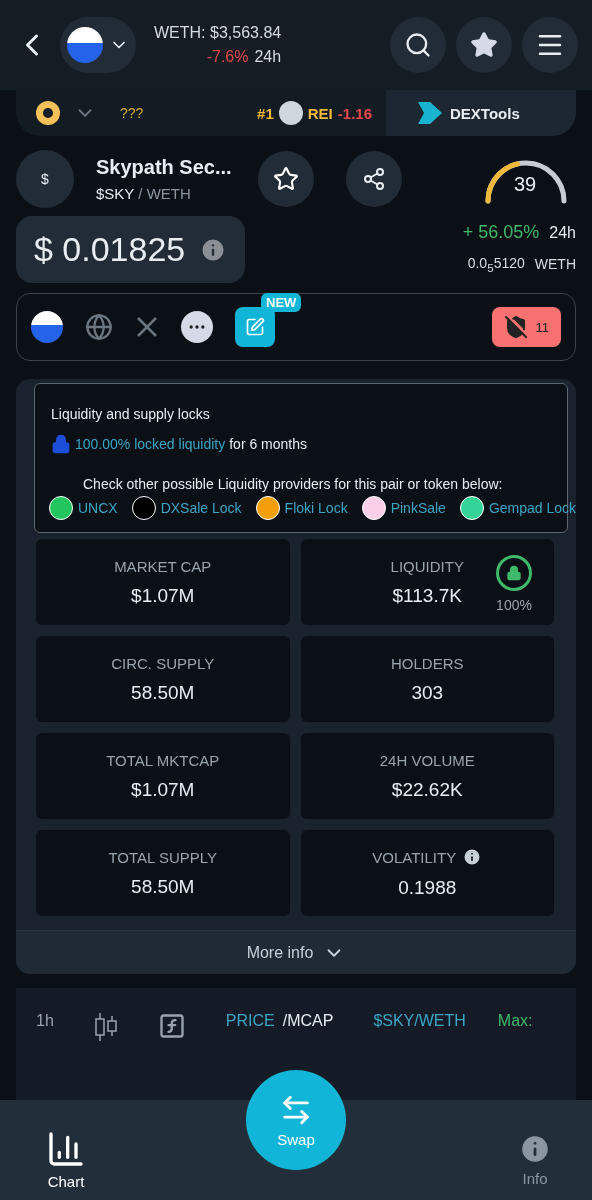  What do you see at coordinates (132, 113) in the screenshot?
I see `ticker-label: ???` at bounding box center [132, 113].